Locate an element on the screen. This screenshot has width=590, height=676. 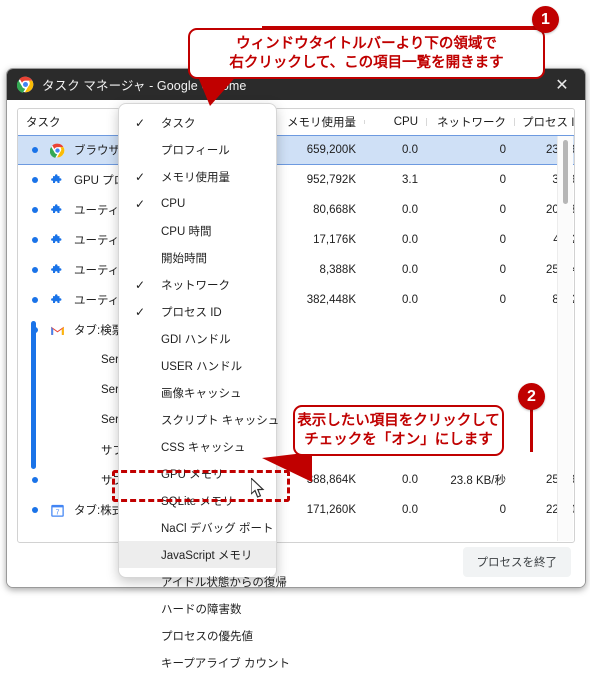
cell-memory: 382,448K is located at coordinates (331, 300).